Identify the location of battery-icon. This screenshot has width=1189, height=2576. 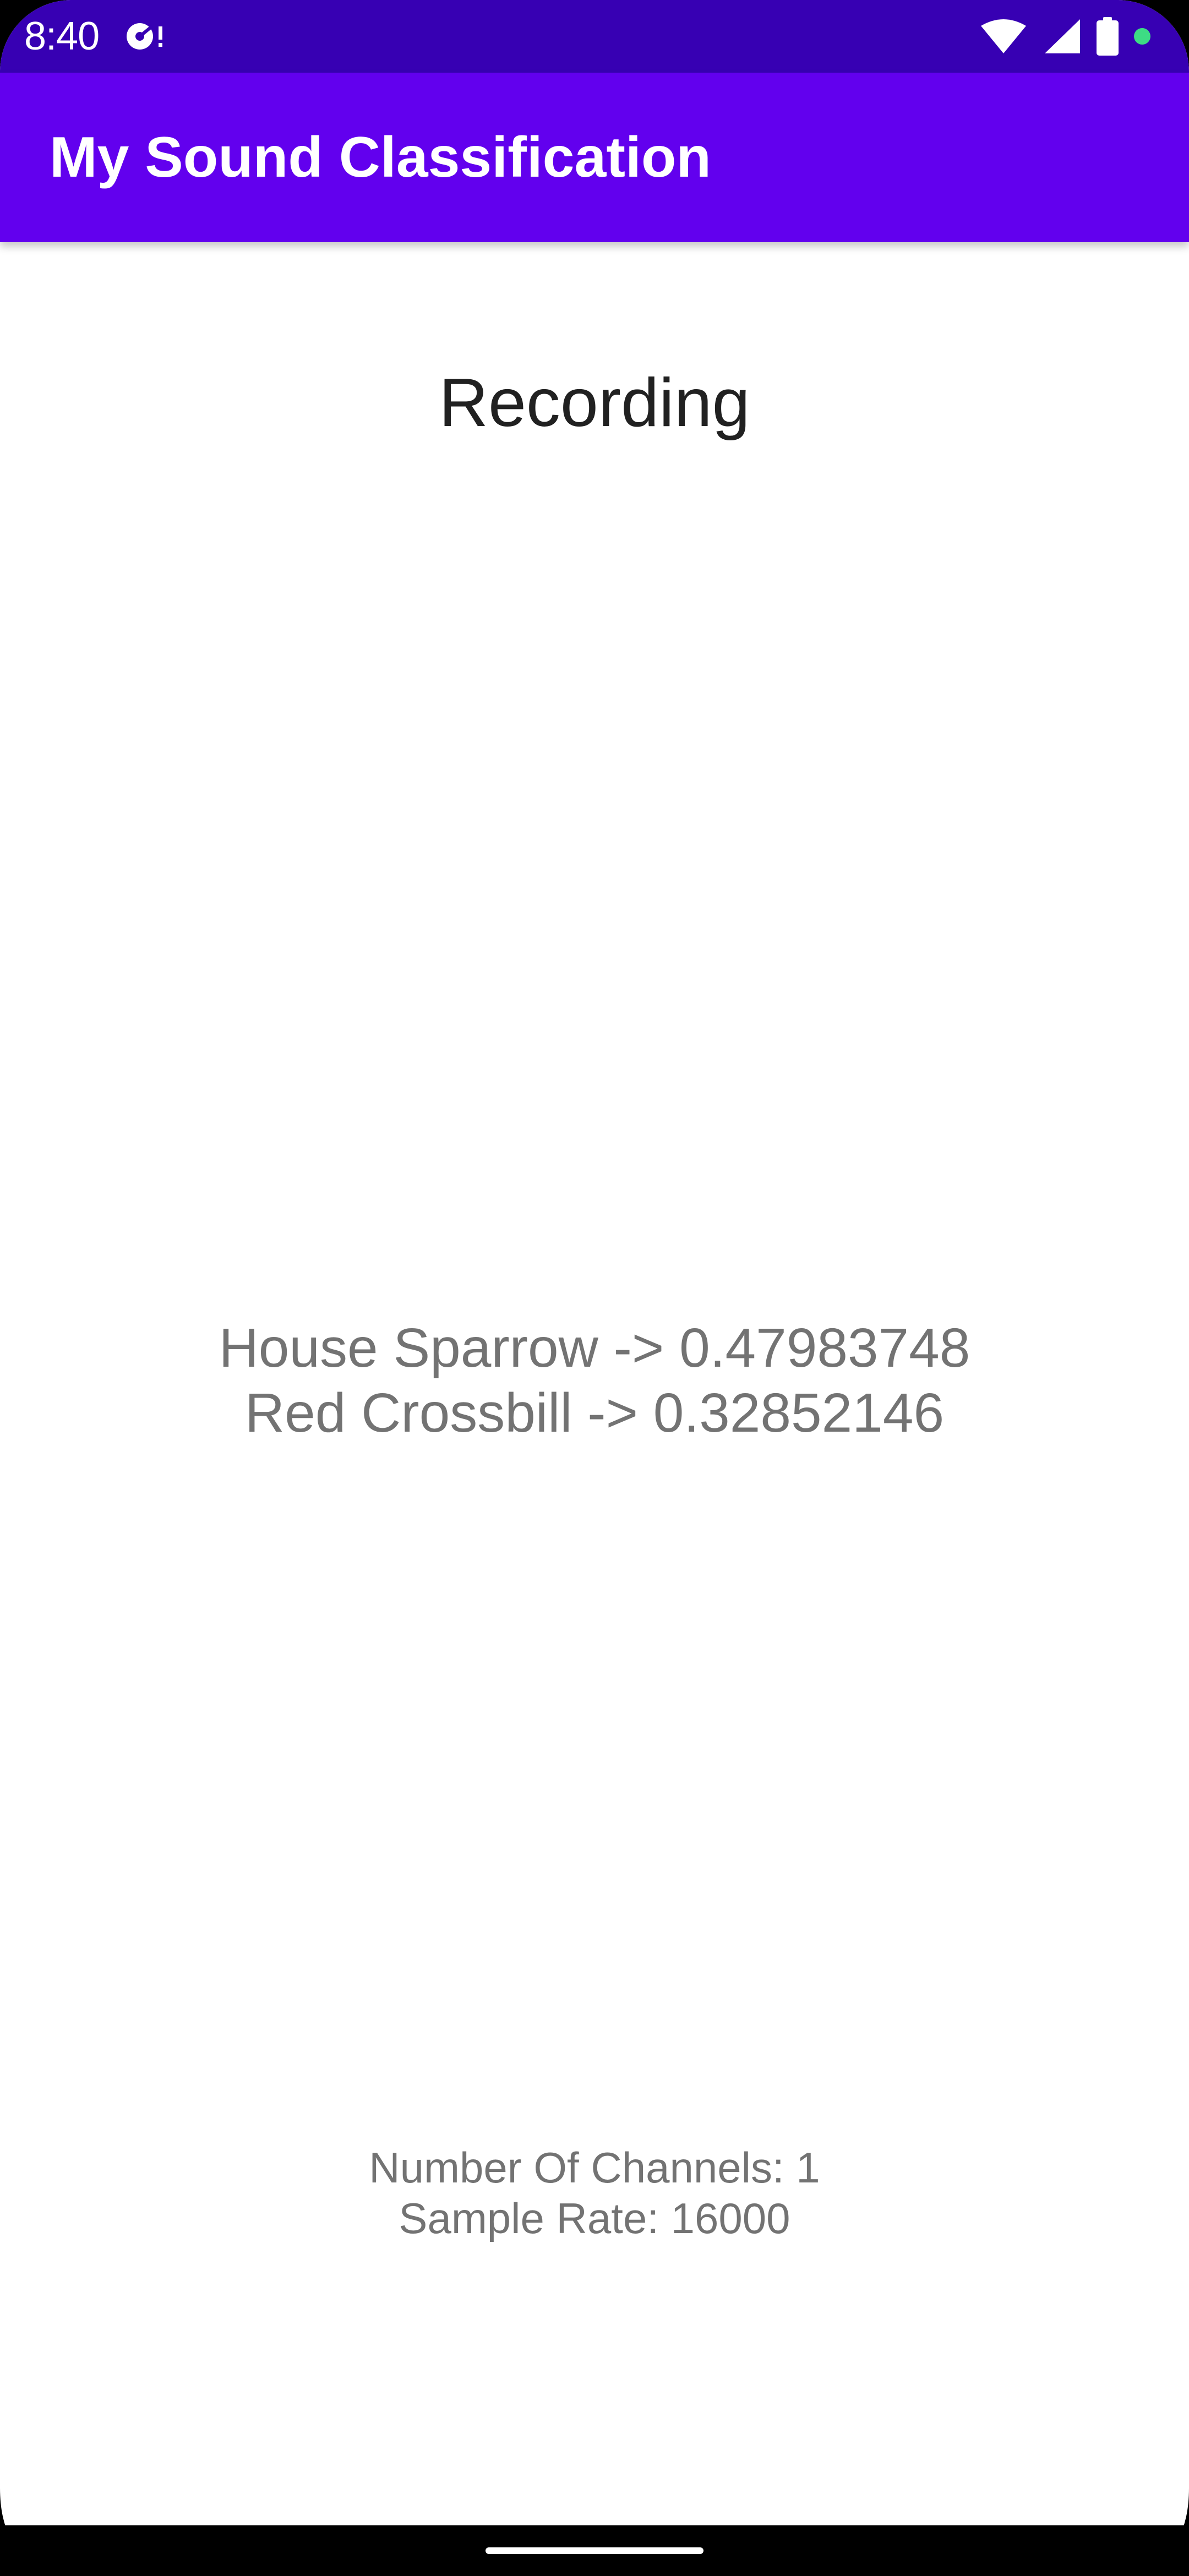
(1108, 37).